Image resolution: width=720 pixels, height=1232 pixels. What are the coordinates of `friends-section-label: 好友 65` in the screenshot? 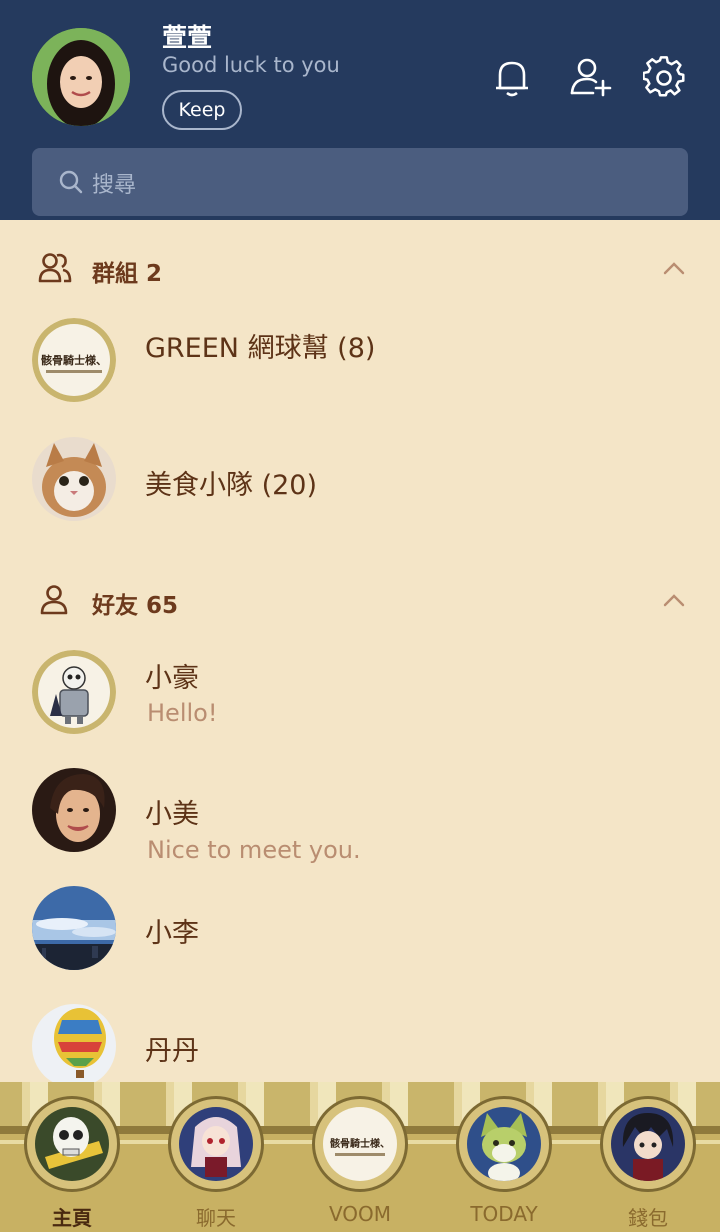 It's located at (135, 606).